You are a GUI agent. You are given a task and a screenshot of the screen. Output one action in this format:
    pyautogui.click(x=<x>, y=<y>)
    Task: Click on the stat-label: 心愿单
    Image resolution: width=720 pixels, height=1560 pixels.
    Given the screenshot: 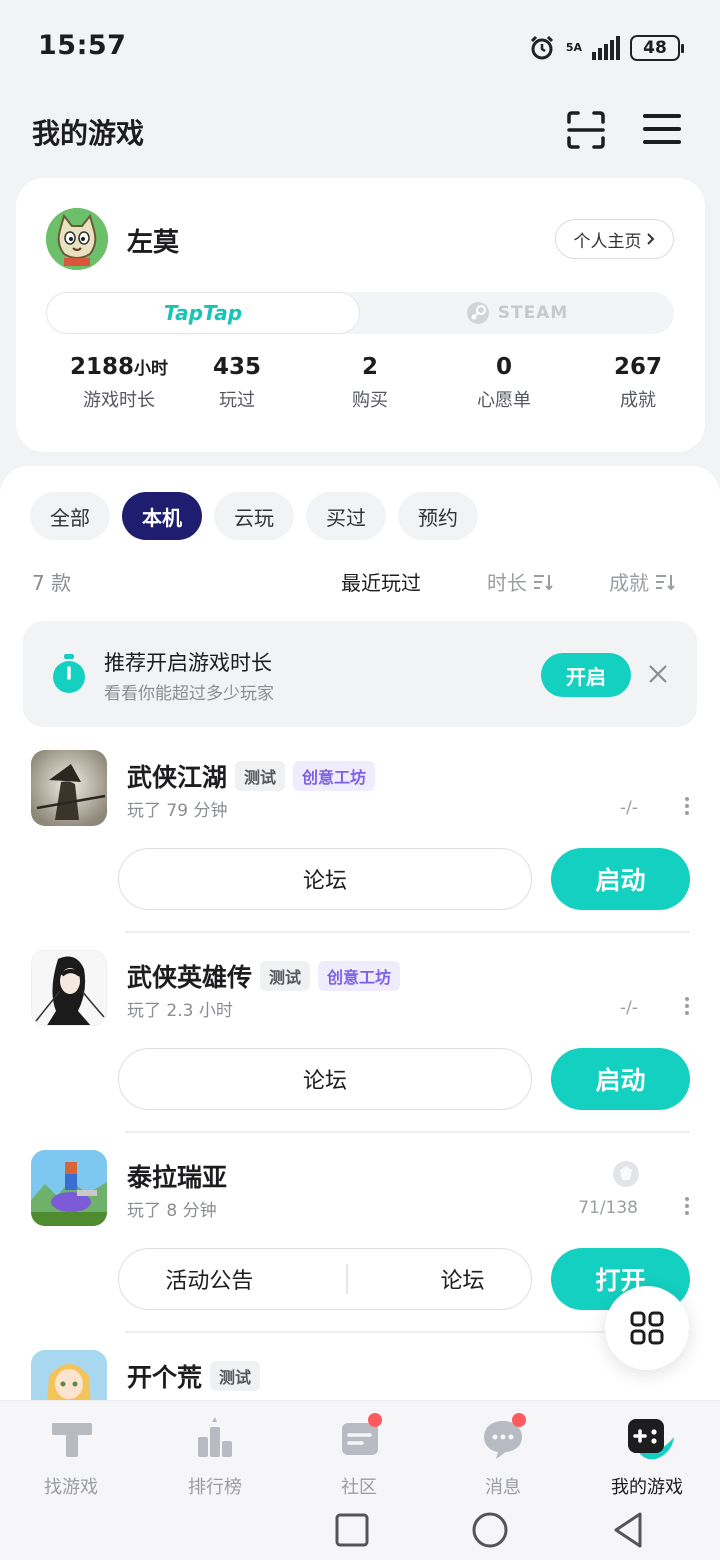 What is the action you would take?
    pyautogui.click(x=504, y=400)
    